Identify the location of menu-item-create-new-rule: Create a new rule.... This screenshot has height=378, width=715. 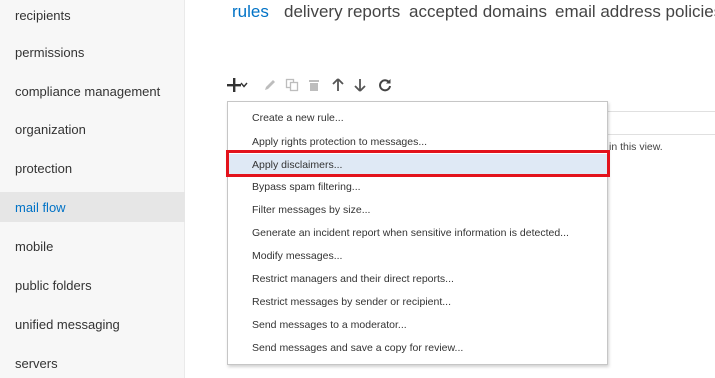
(417, 117).